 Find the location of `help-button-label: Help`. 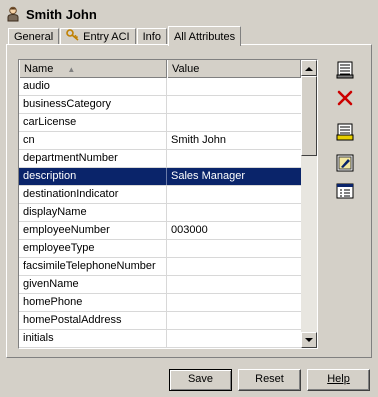

help-button-label: Help is located at coordinates (338, 379).